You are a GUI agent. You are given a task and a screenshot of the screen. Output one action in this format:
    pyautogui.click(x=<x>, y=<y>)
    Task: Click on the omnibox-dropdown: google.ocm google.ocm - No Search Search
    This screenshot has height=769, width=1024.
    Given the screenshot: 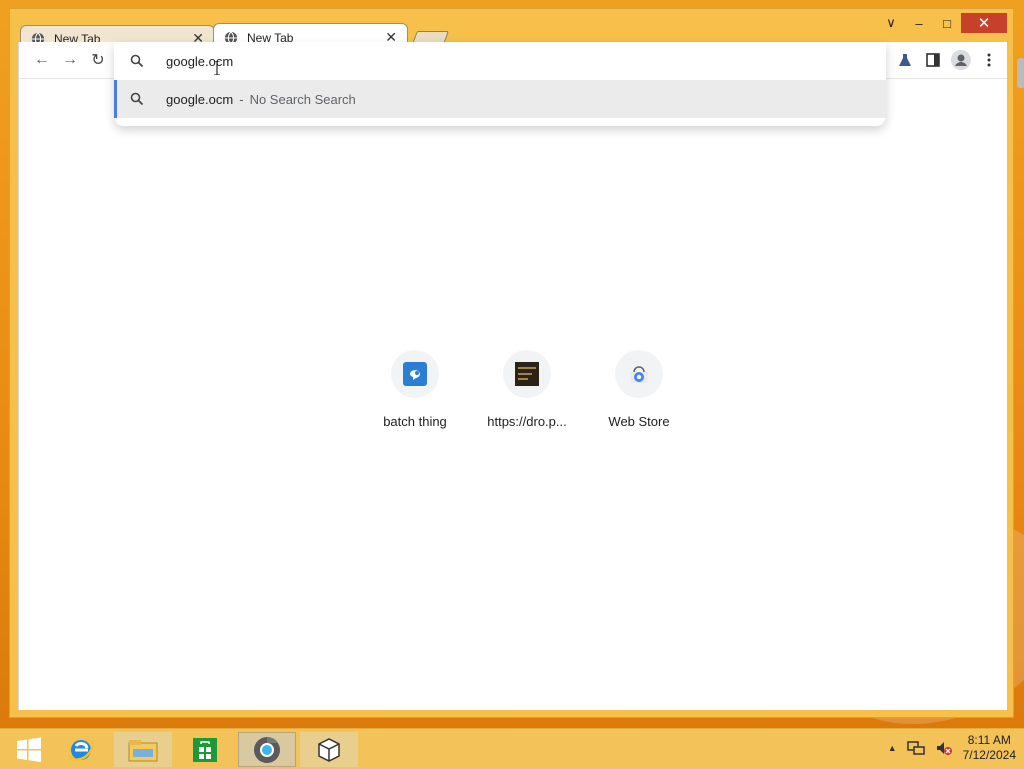 What is the action you would take?
    pyautogui.click(x=500, y=84)
    